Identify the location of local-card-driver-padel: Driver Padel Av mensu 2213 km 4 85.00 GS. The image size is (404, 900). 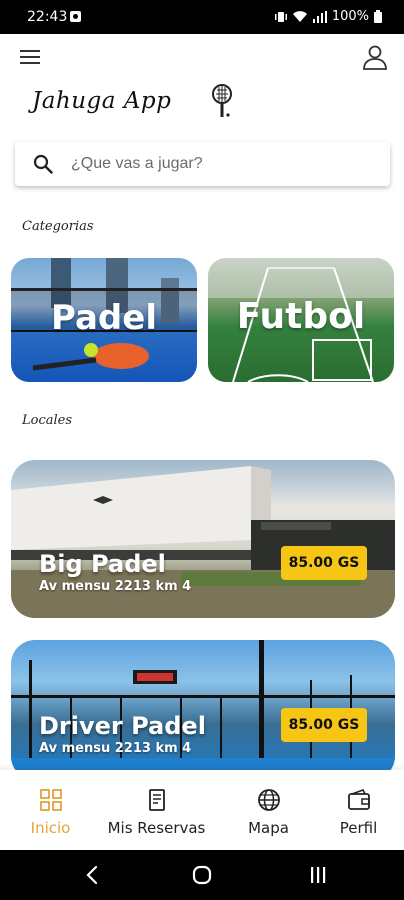
(203, 710).